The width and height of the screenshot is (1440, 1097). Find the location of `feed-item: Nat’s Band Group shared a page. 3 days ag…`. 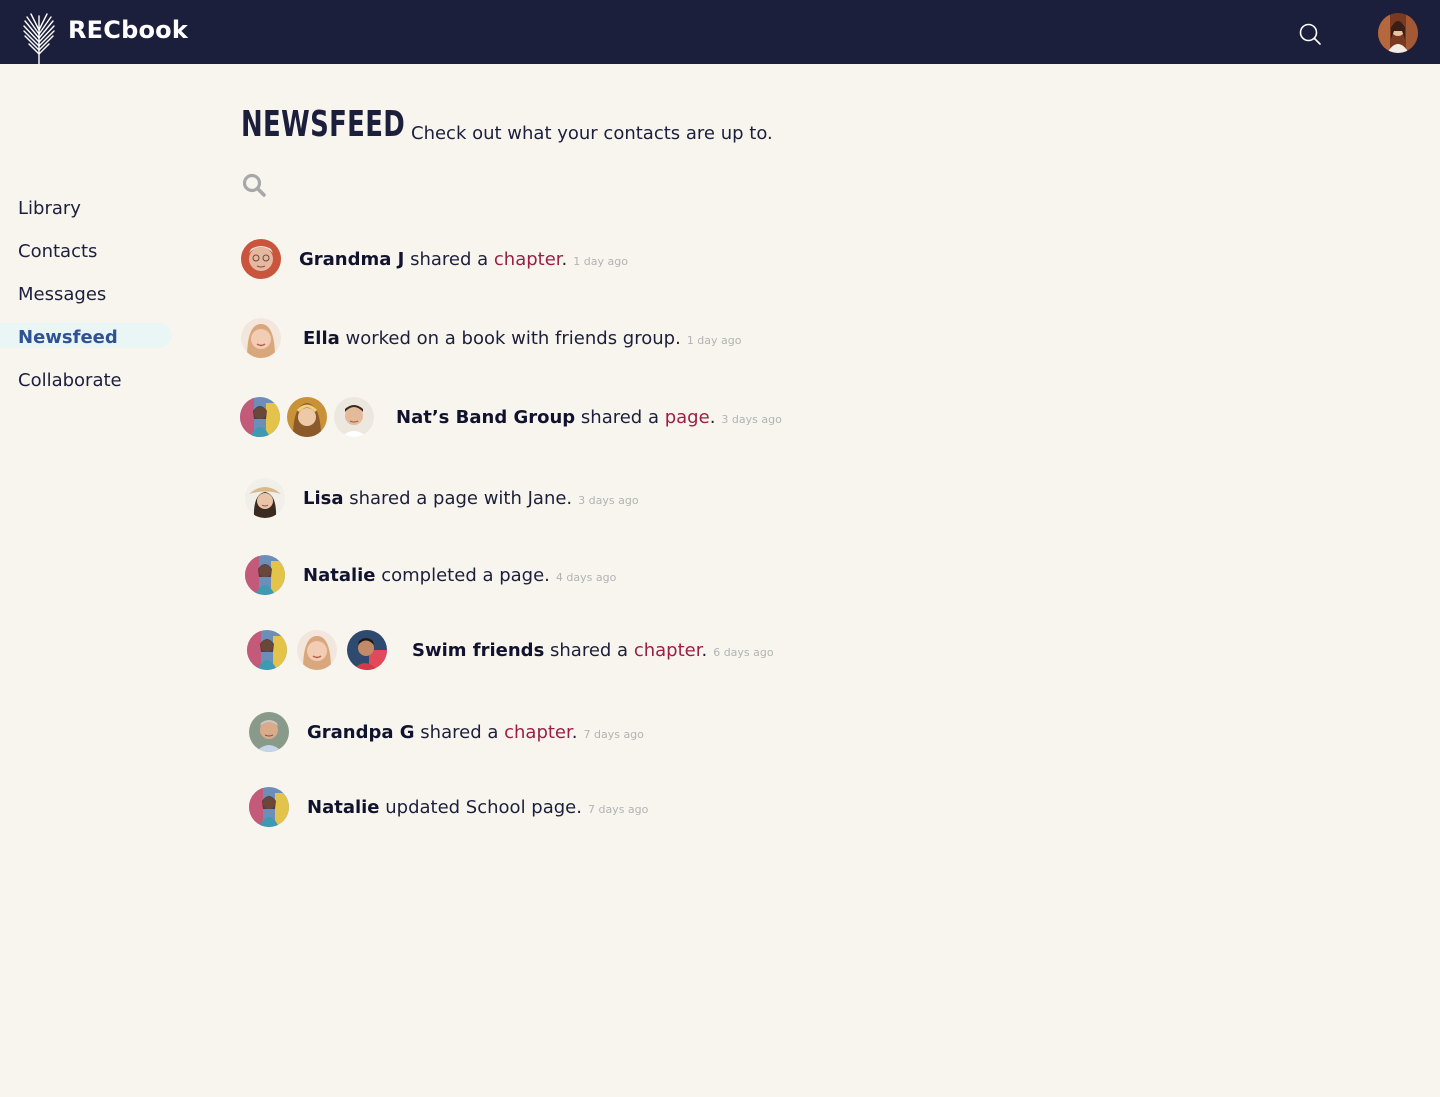

feed-item: Nat’s Band Group shared a page. 3 days ag… is located at coordinates (511, 417).